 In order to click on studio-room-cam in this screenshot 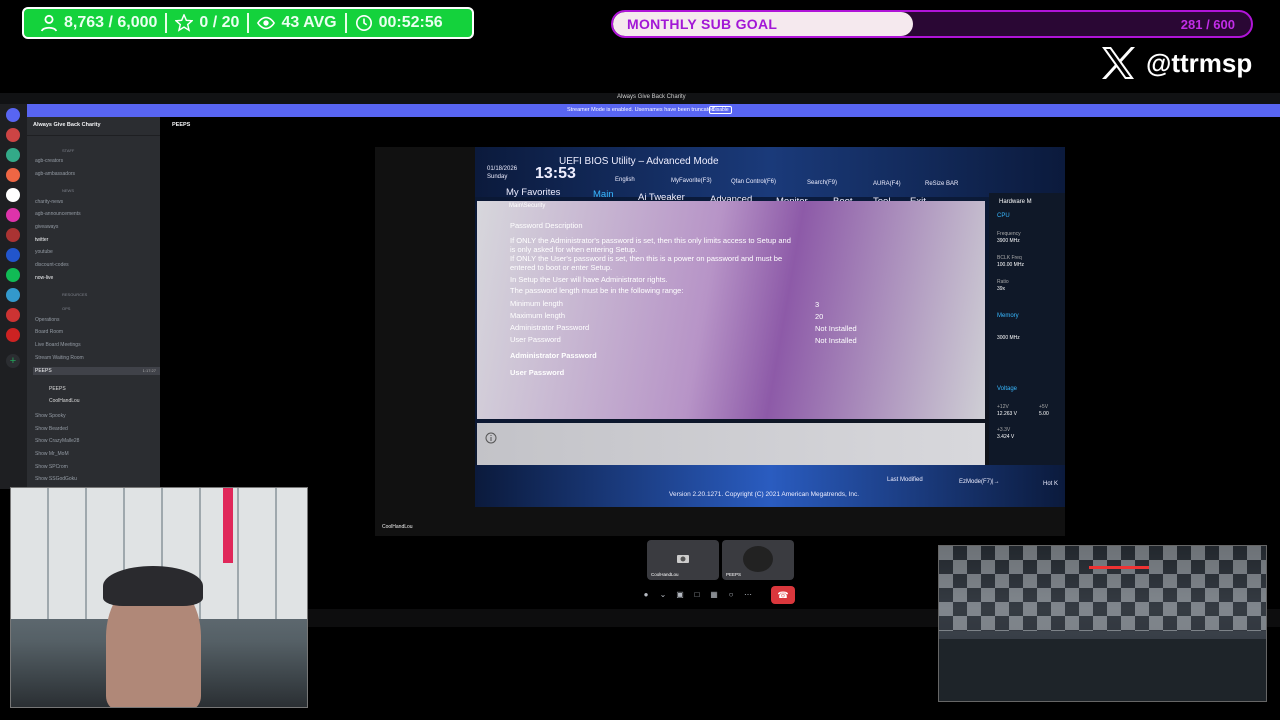, I will do `click(1102, 623)`.